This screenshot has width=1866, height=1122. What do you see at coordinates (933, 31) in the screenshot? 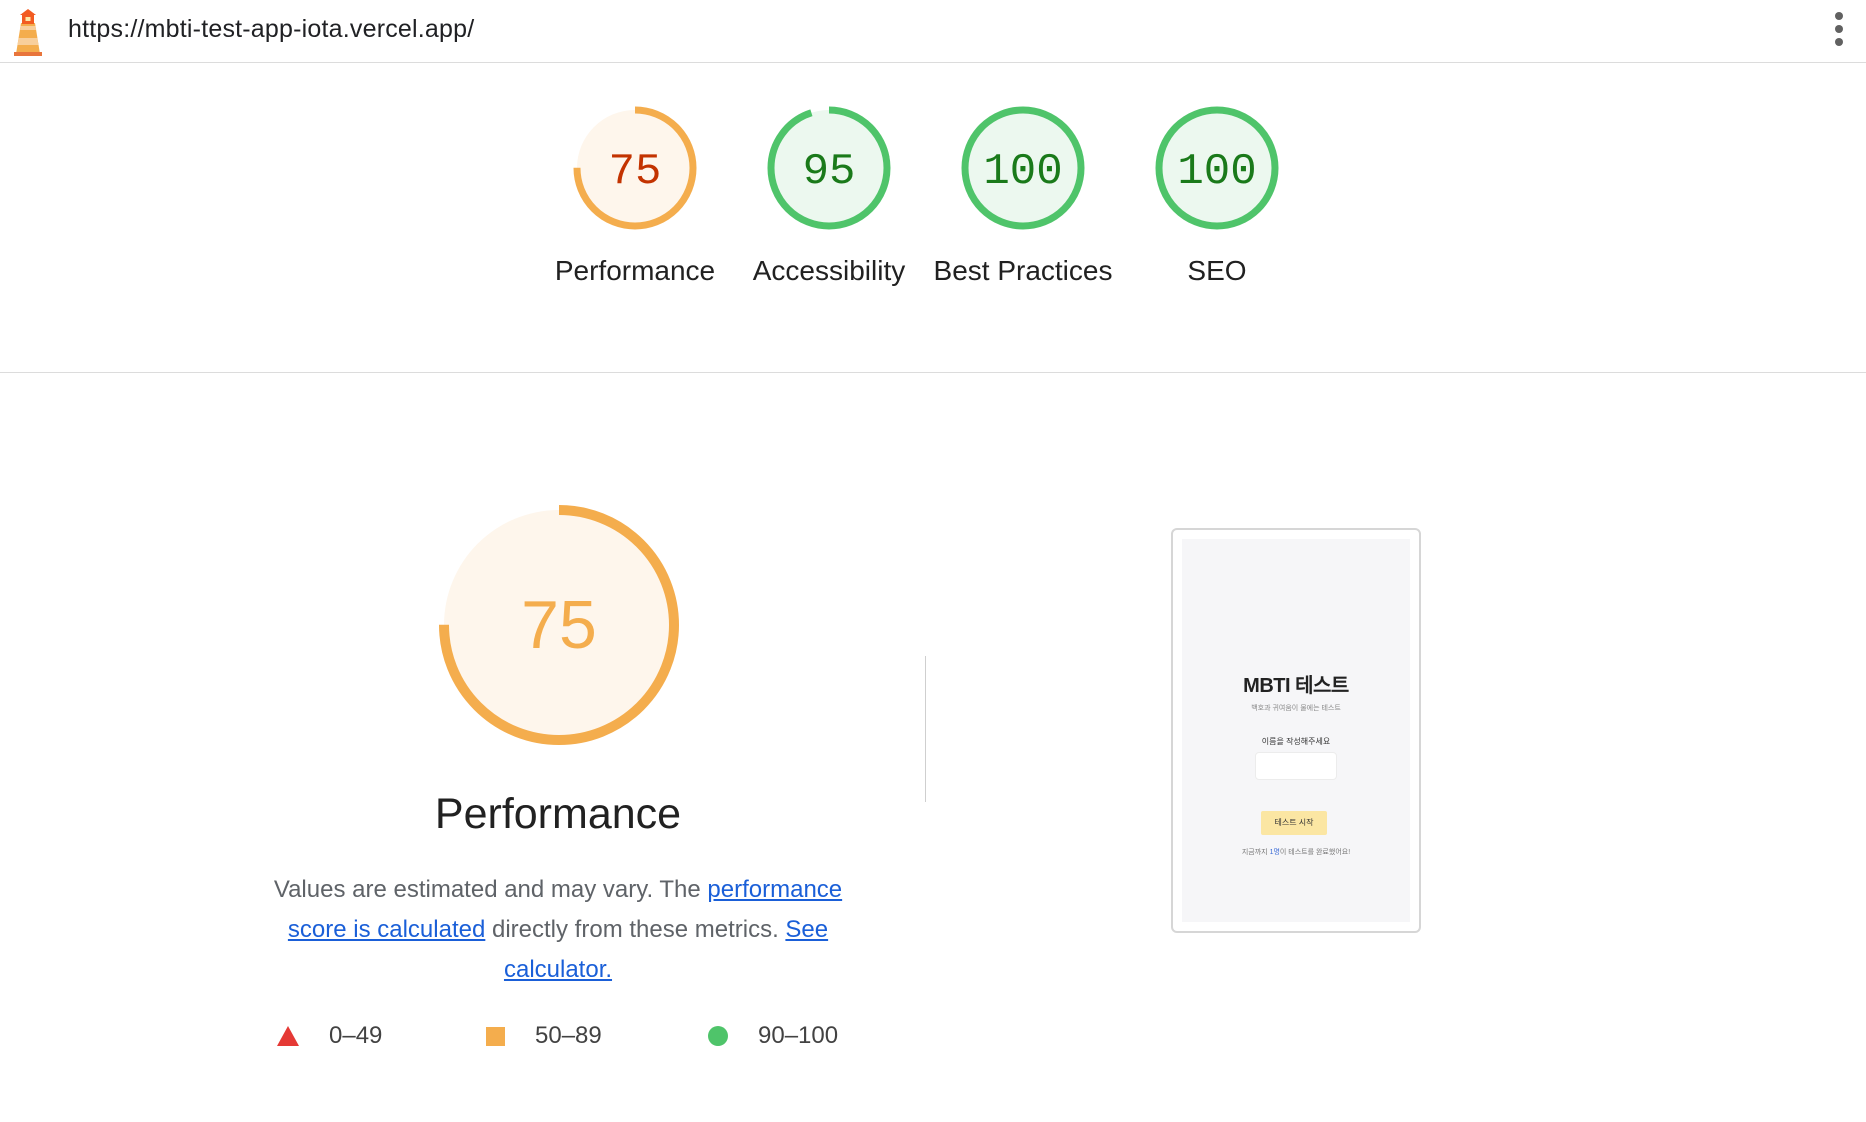
I see `topbar: https://mbti-test-app-iota.vercel.app/` at bounding box center [933, 31].